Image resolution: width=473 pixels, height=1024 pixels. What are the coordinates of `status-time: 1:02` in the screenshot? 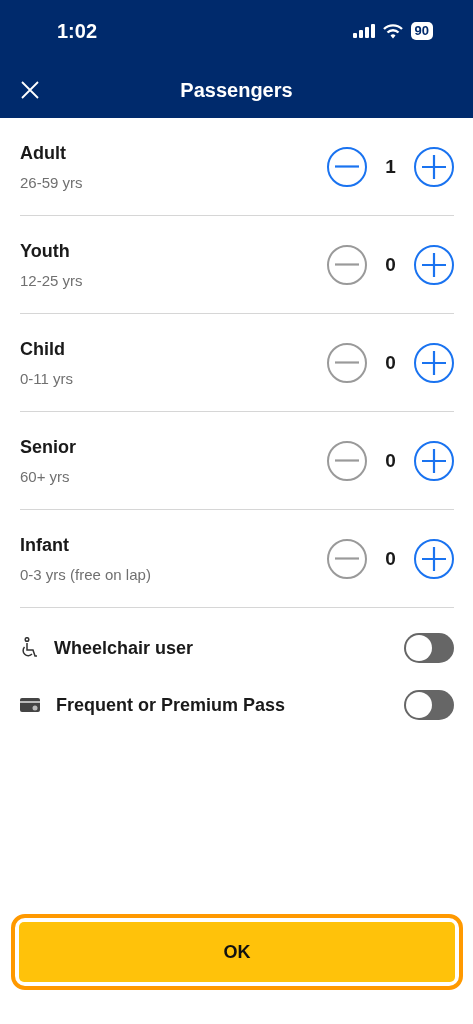 It's located at (77, 31).